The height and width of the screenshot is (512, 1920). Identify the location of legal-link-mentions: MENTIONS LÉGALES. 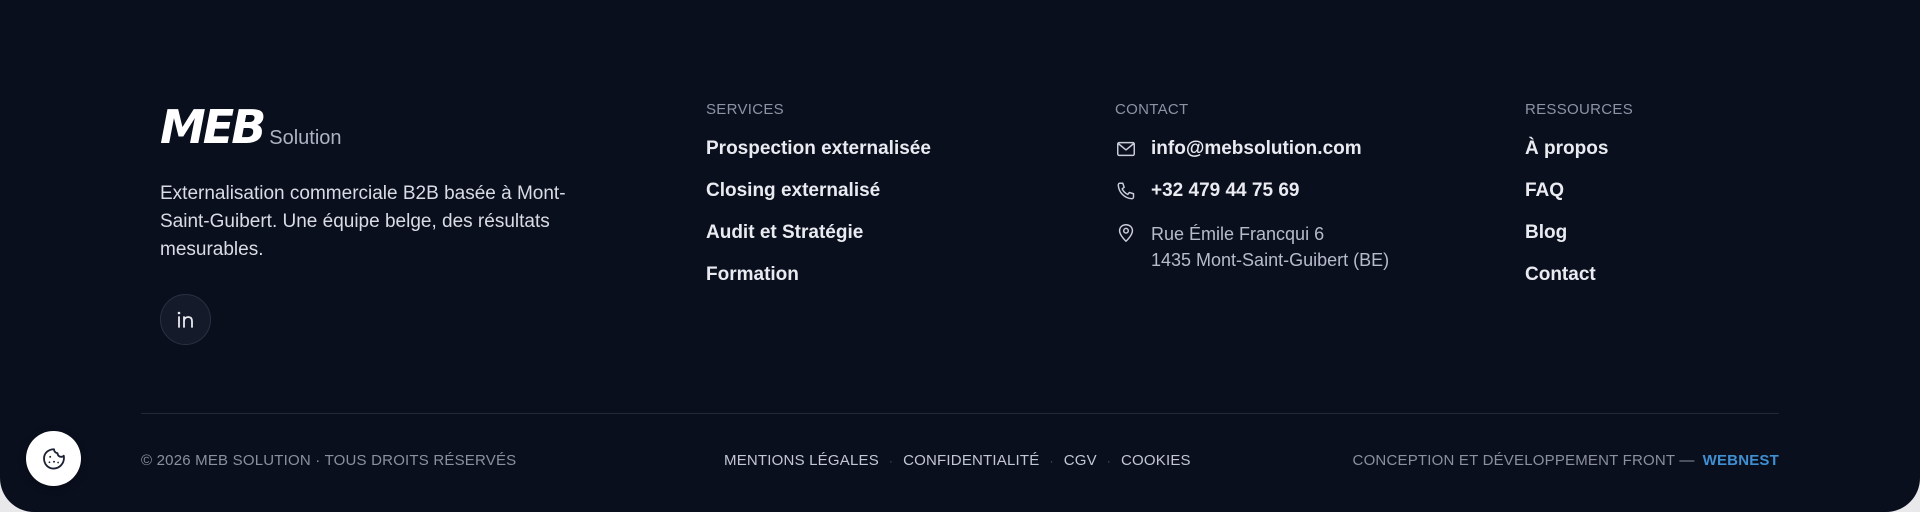
(801, 461).